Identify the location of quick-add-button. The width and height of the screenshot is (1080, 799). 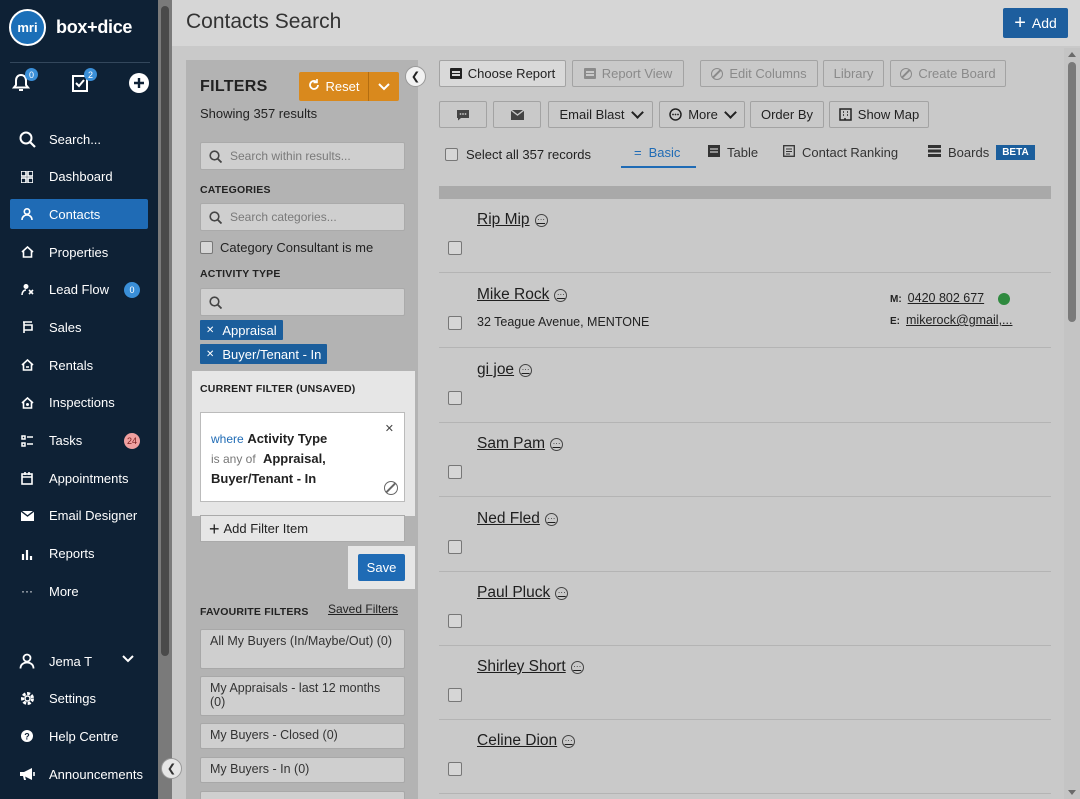
(139, 83).